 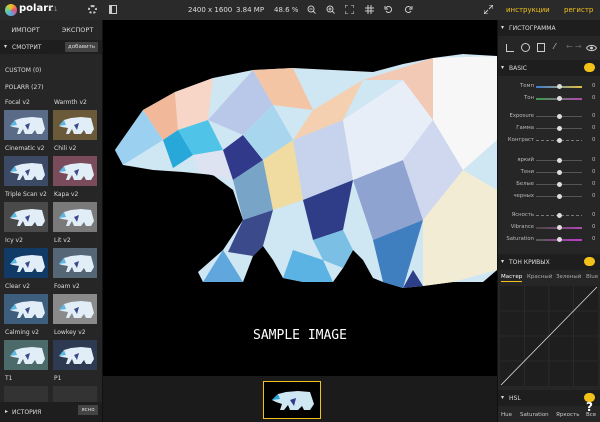 What do you see at coordinates (525, 184) in the screenshot?
I see `slider-label: Белые` at bounding box center [525, 184].